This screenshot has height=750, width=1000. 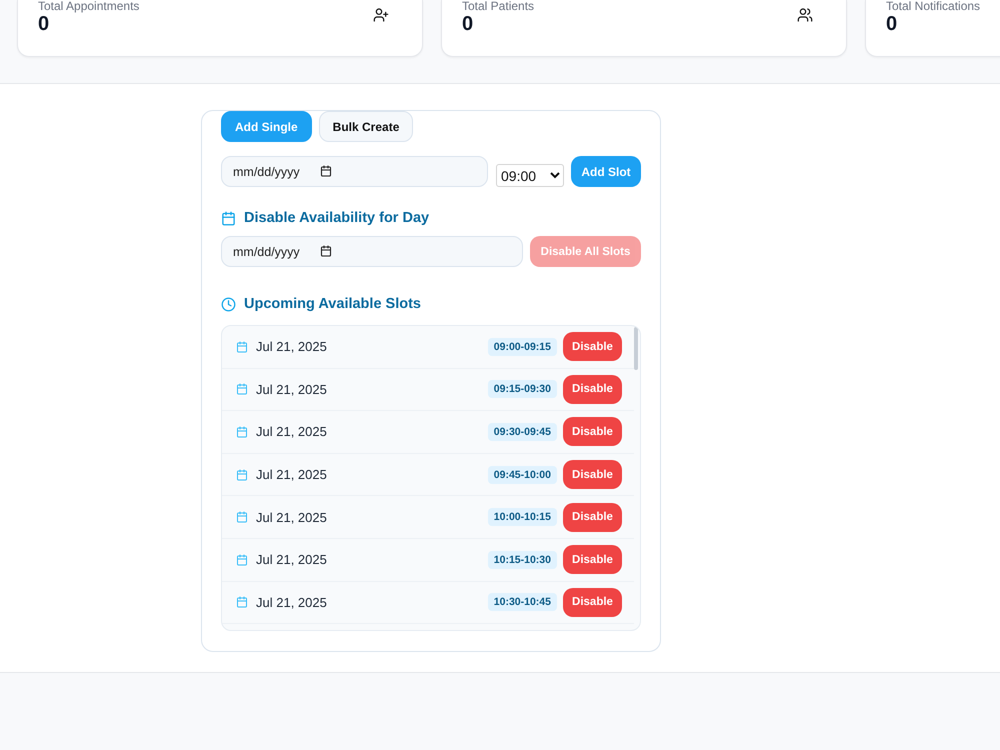 I want to click on stat-label: Total Appointments, so click(x=89, y=6).